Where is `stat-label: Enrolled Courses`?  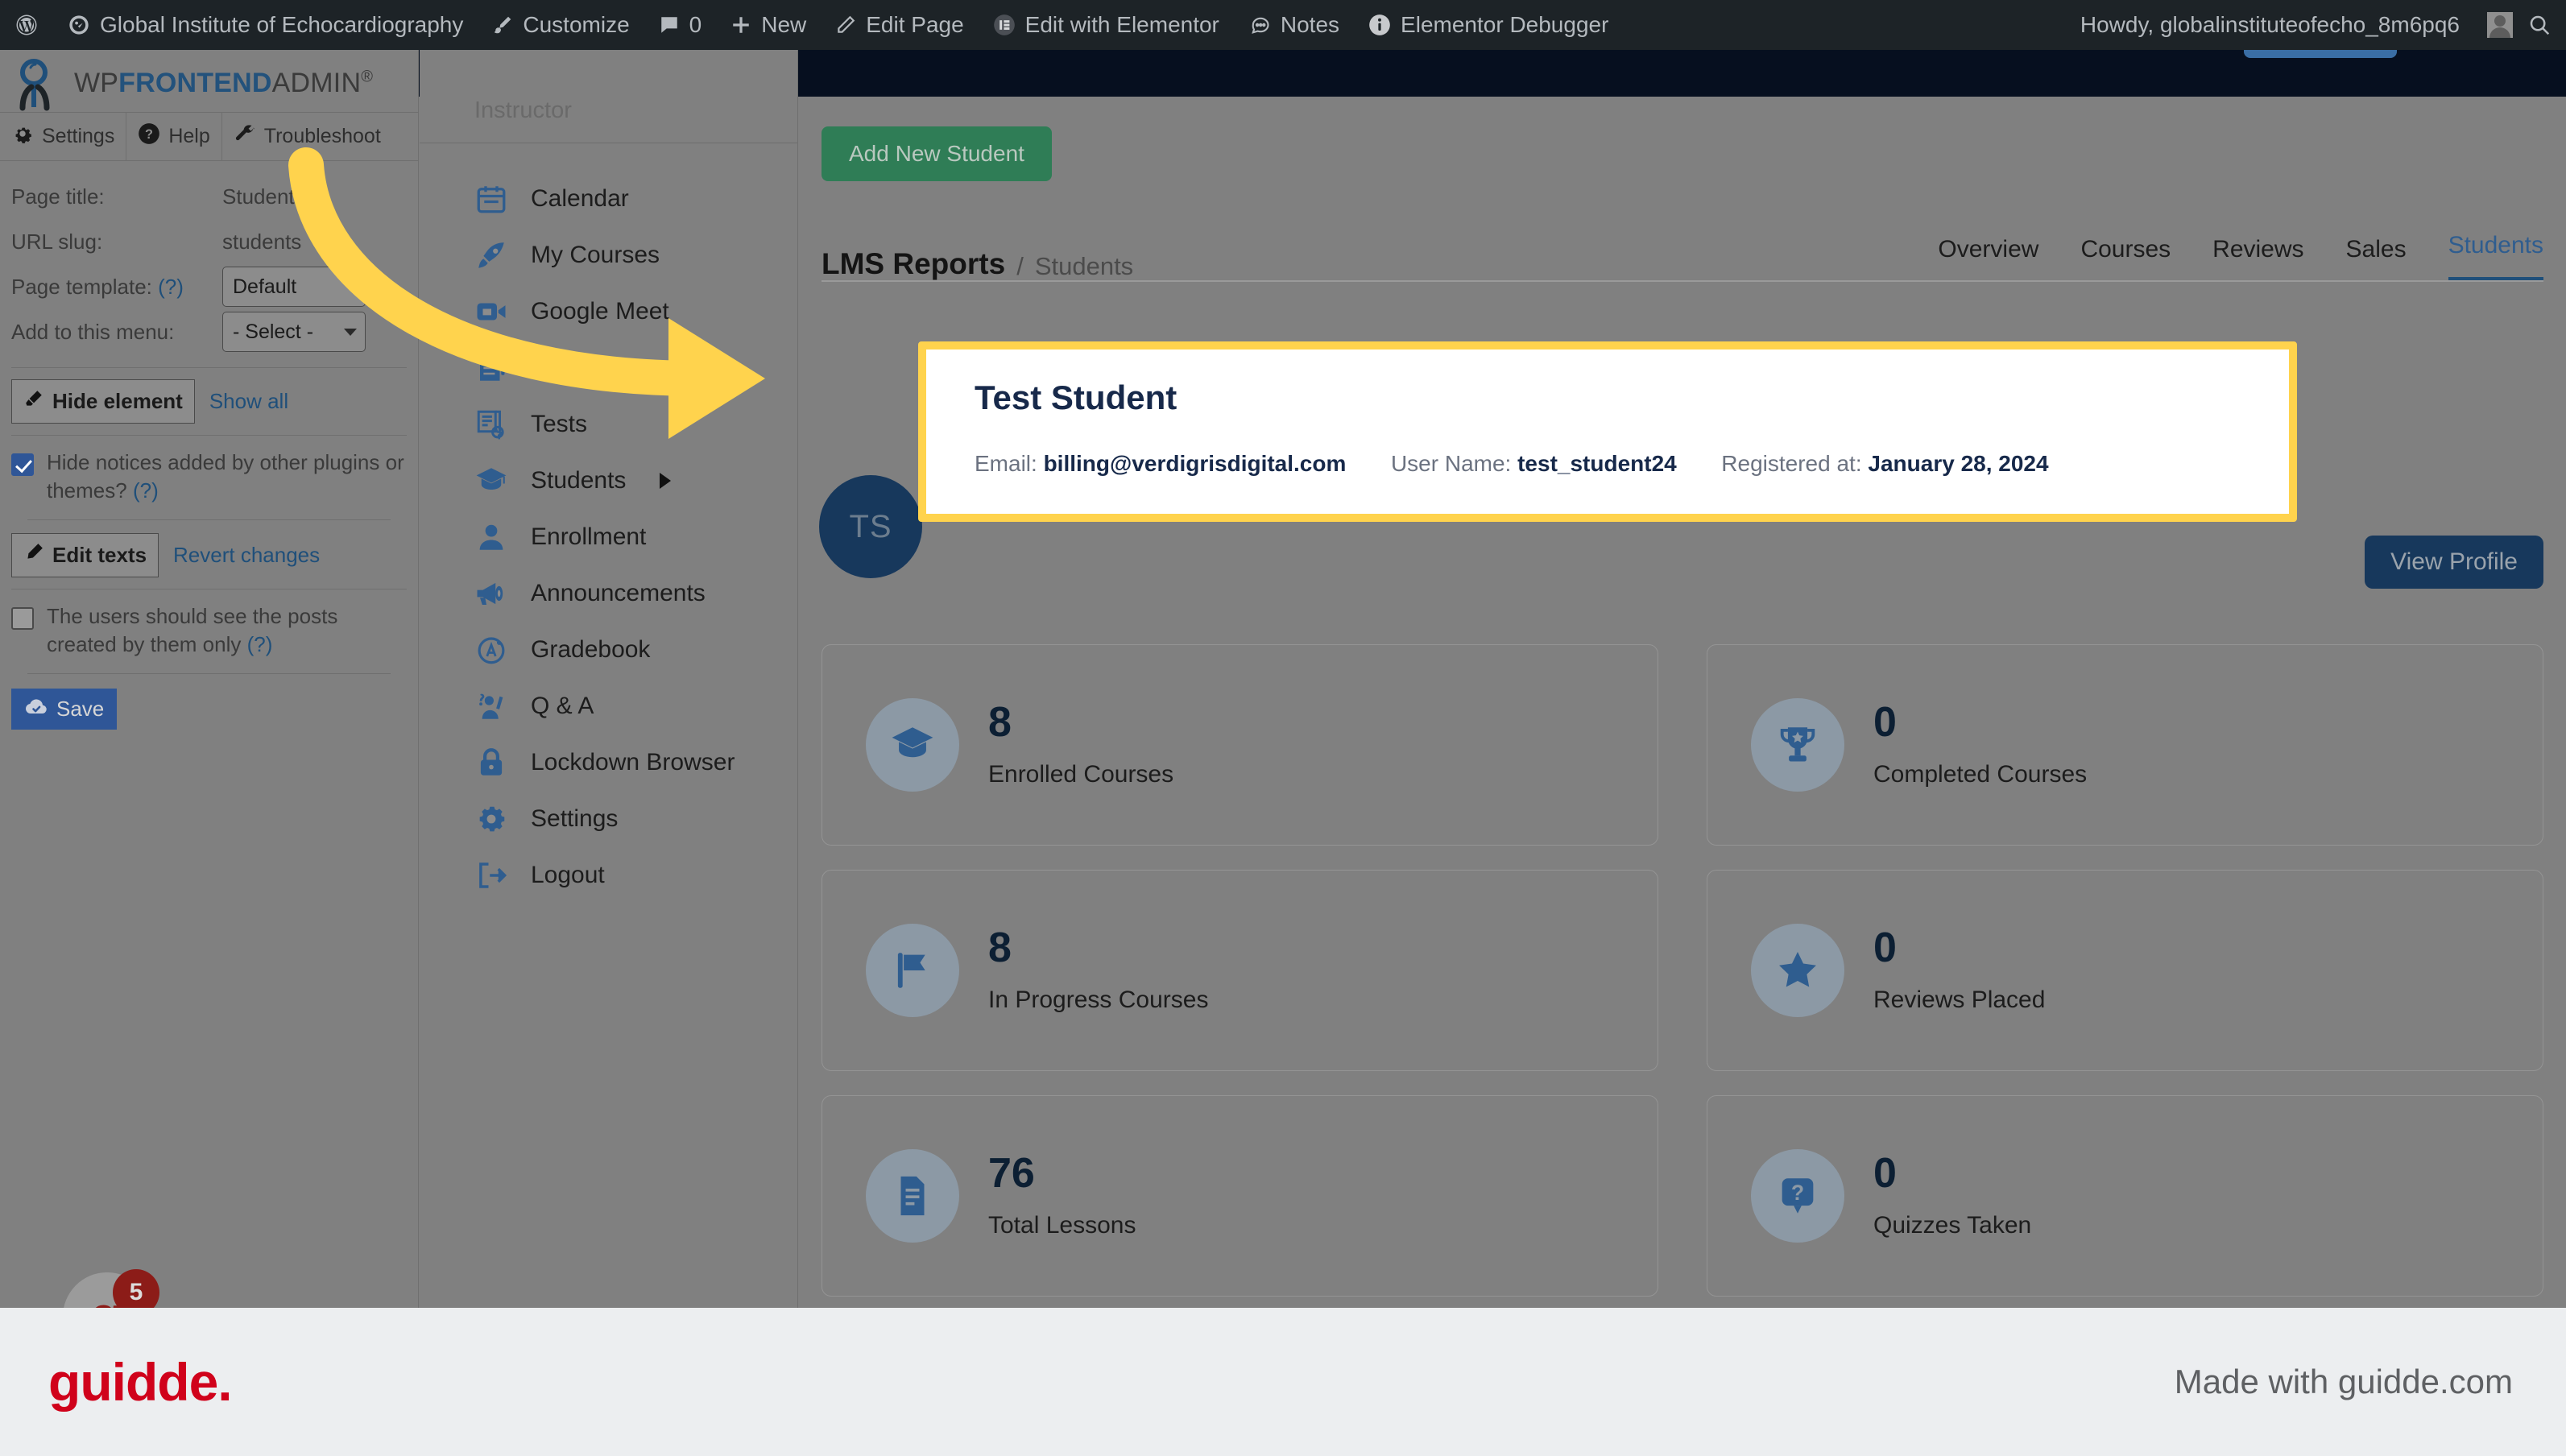
stat-label: Enrolled Courses is located at coordinates (1081, 774).